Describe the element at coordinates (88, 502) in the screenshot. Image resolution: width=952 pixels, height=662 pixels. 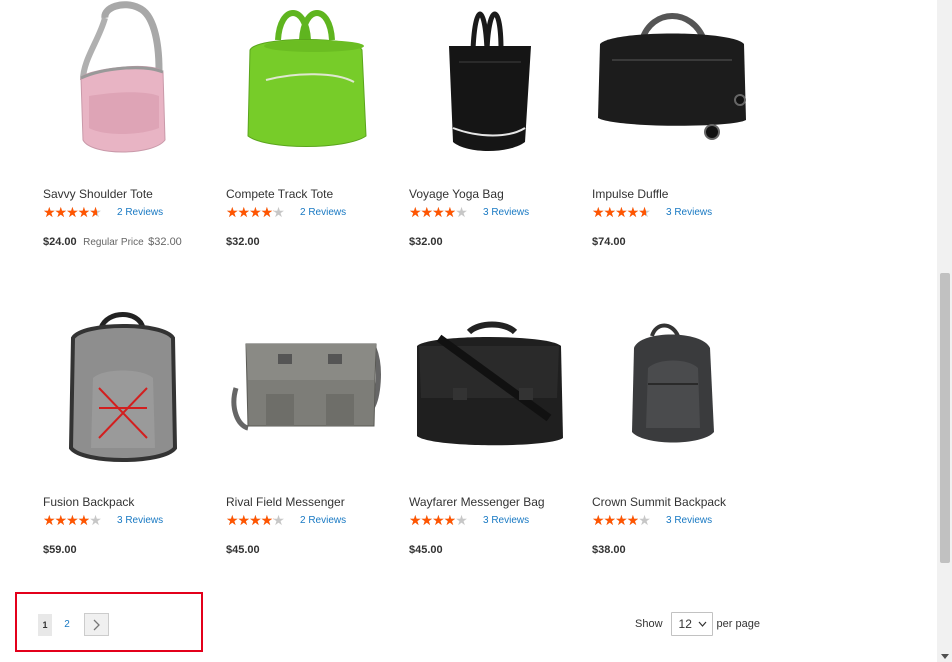
I see `product-name: Fusion Backpack` at that location.